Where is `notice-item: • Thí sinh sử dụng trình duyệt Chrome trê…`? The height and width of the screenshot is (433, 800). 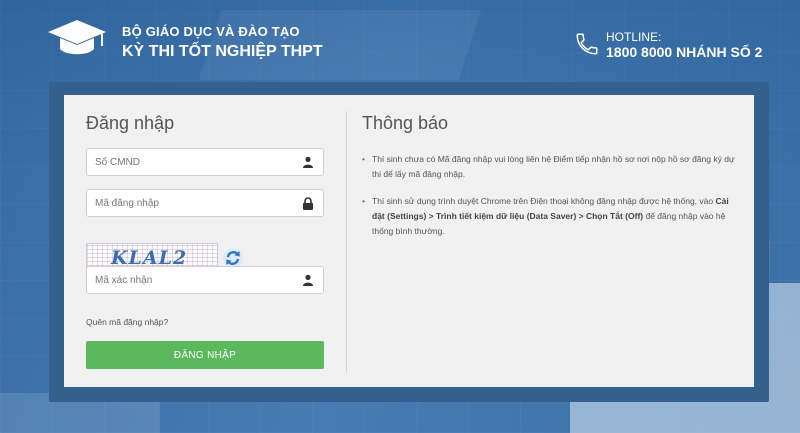 notice-item: • Thí sinh sử dụng trình duyệt Chrome trê… is located at coordinates (545, 216).